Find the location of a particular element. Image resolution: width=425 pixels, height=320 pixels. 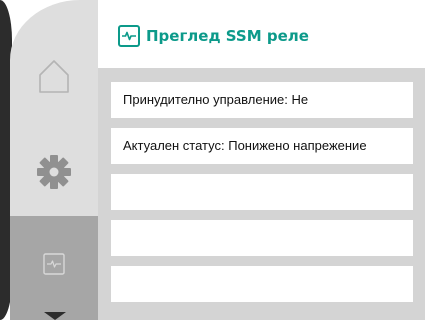

sidebar-item-monitor is located at coordinates (54, 264).